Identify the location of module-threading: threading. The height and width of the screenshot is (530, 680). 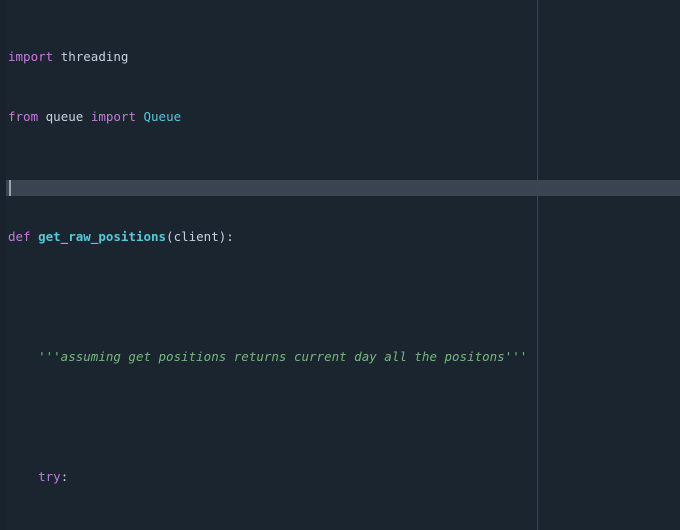
(94, 56).